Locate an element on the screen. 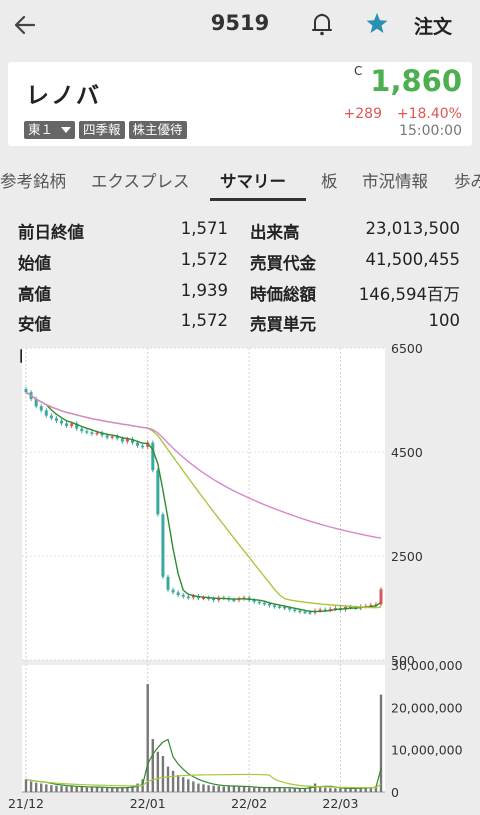  stat-label: 前日終値 is located at coordinates (51, 232).